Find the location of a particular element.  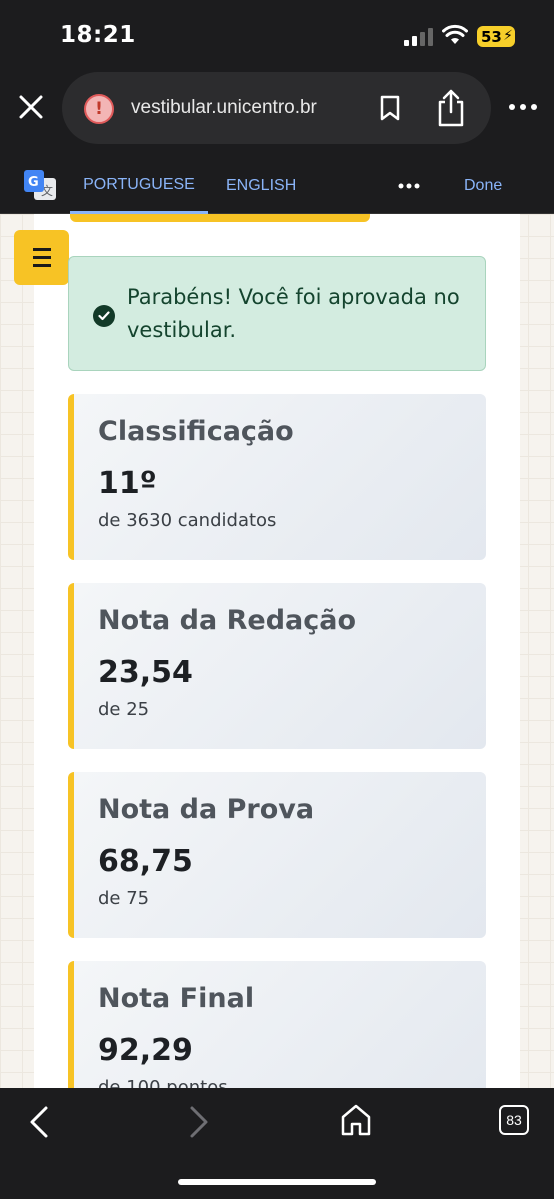

stat-label: Nota Final is located at coordinates (176, 998).